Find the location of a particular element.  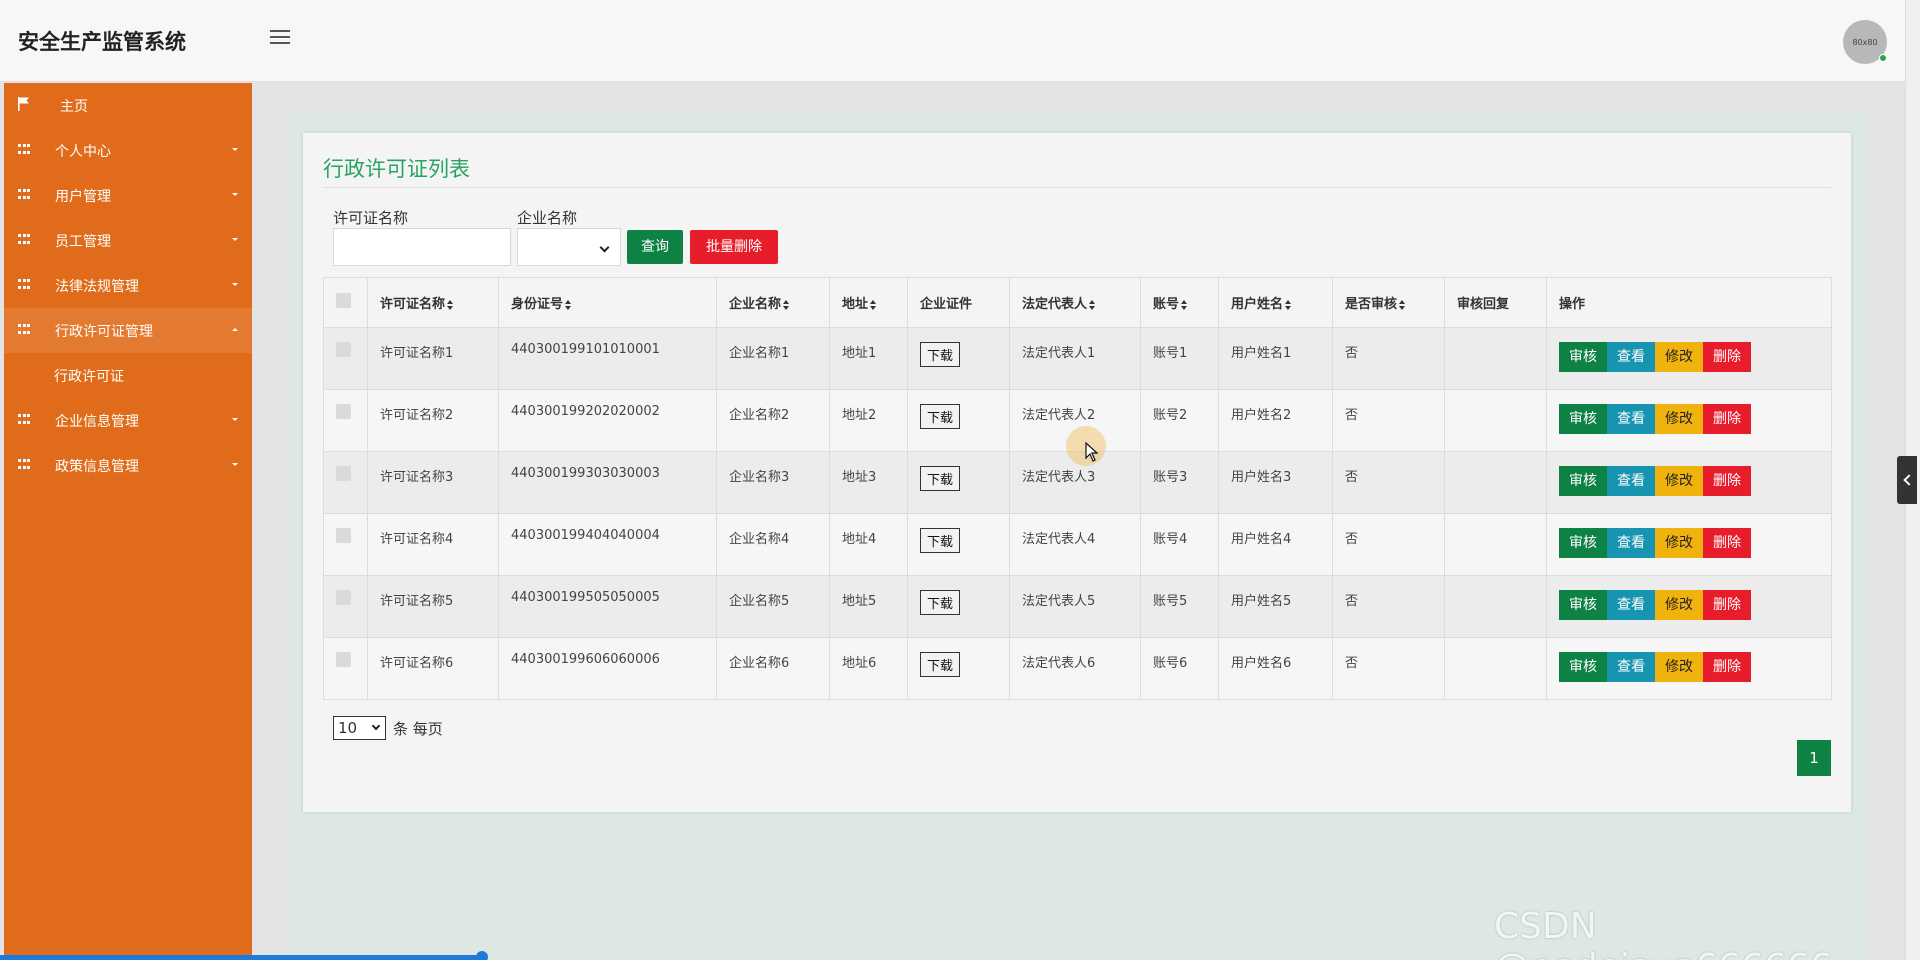

column-header: 许可证名称 is located at coordinates (433, 302).